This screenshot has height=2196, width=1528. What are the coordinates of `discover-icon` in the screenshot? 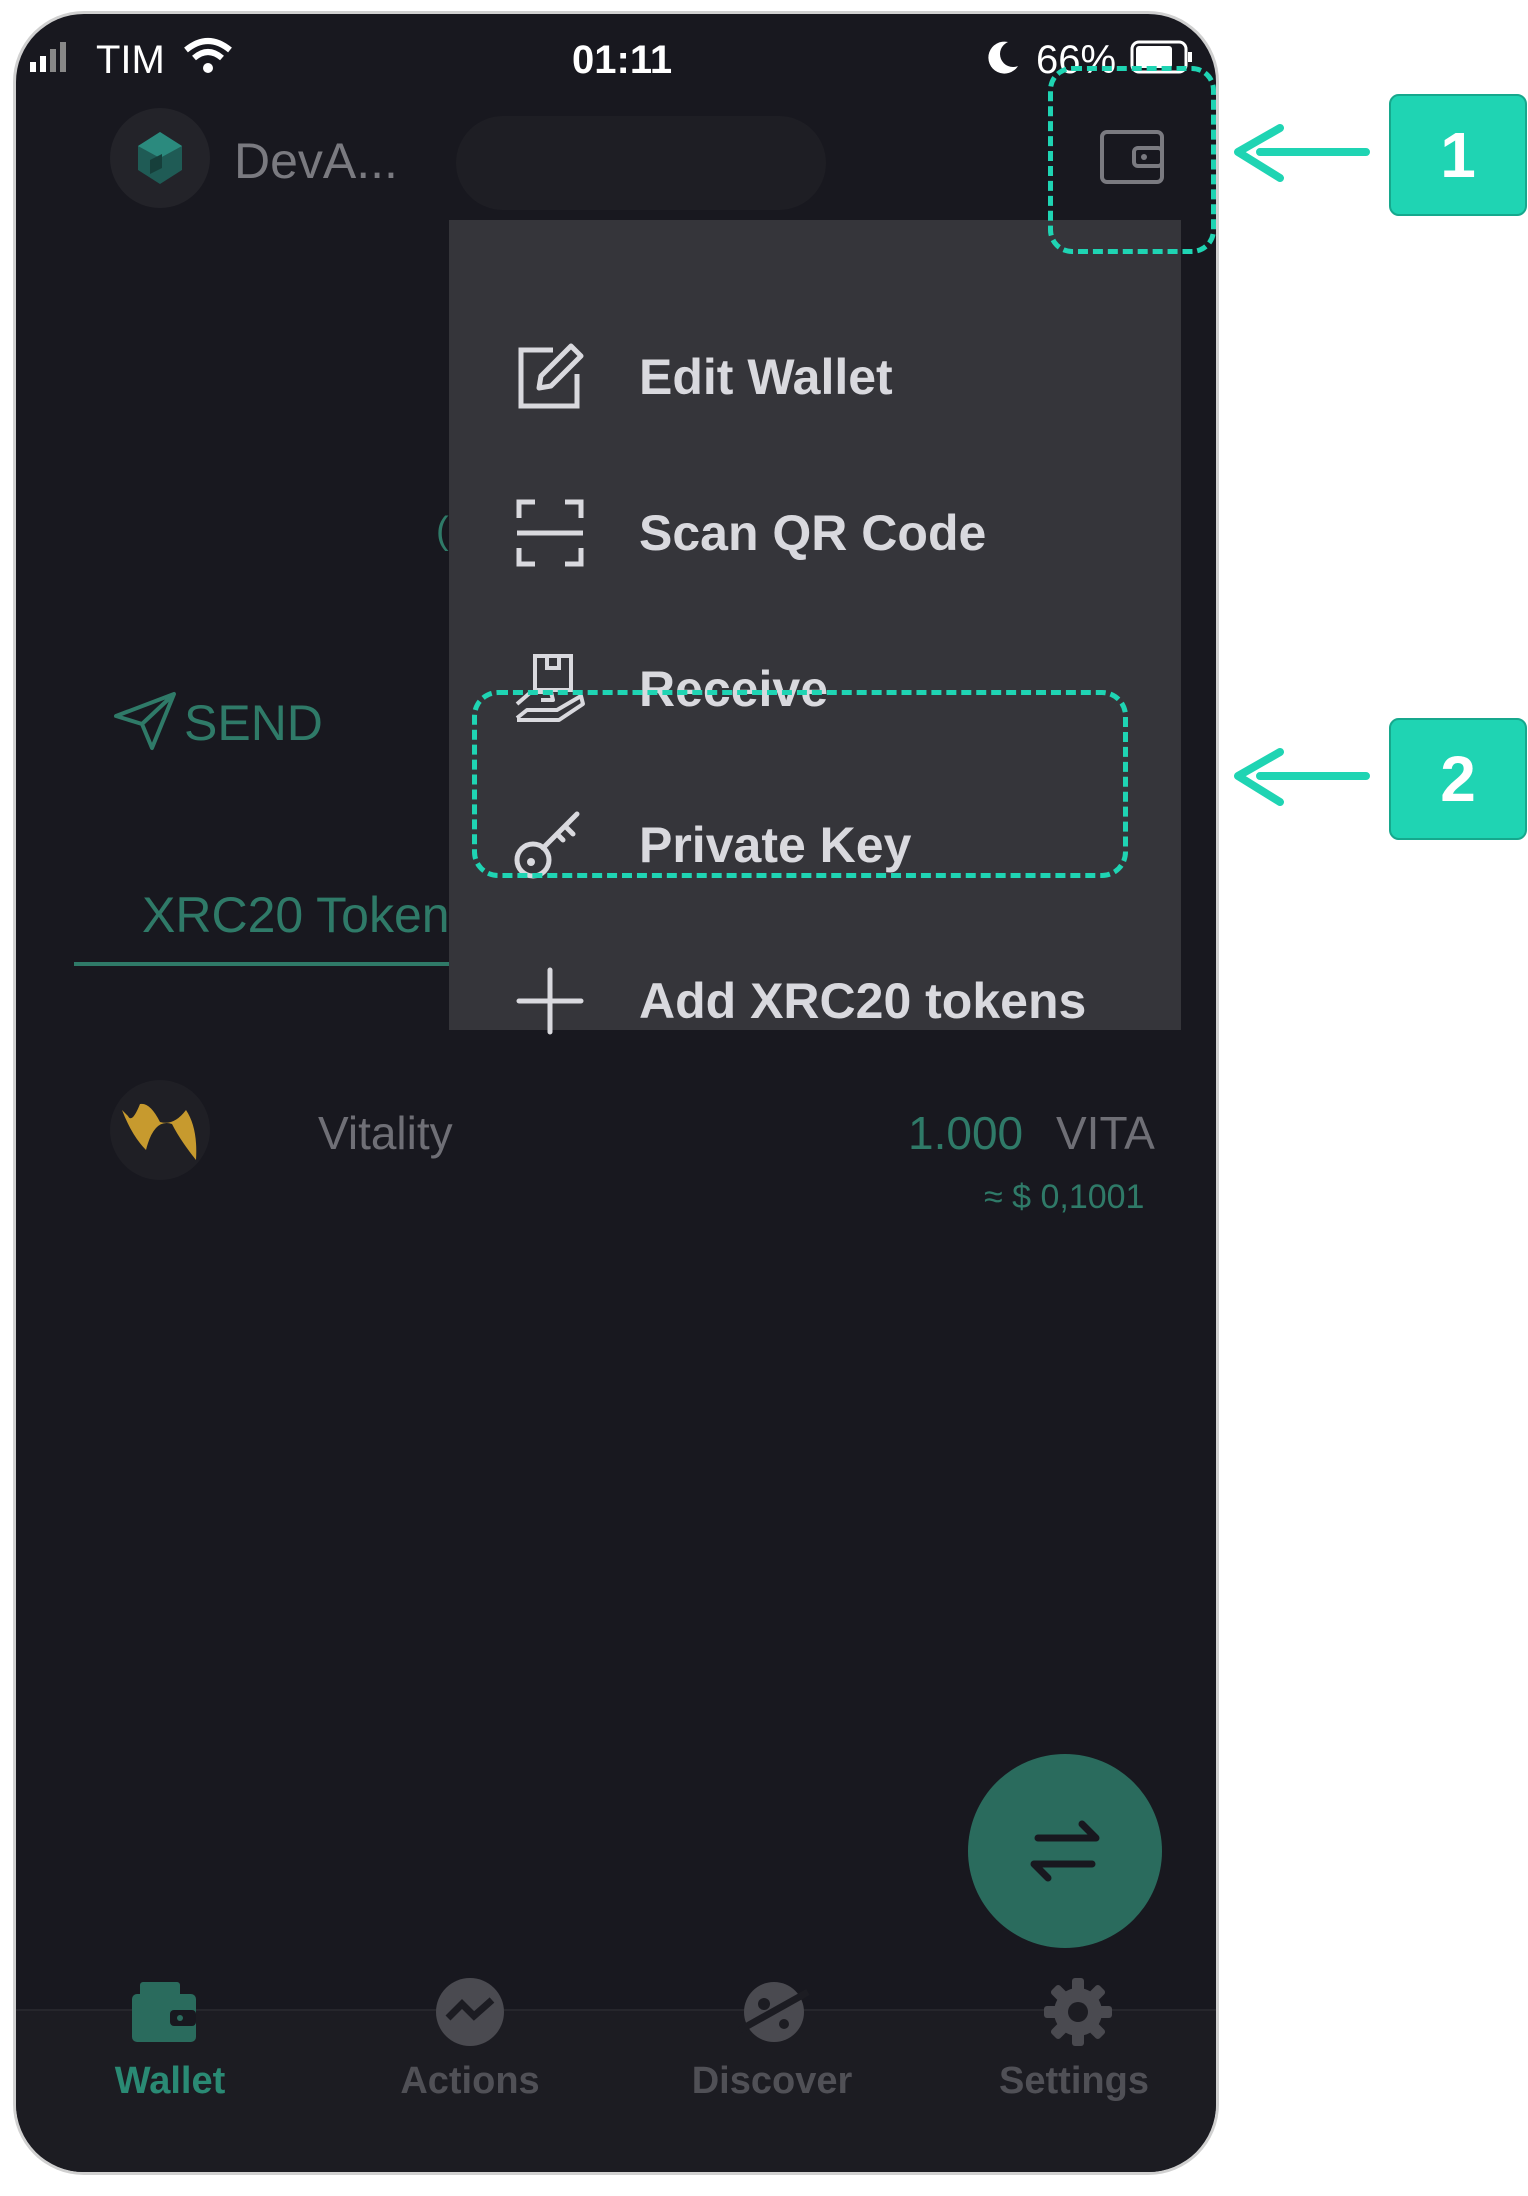 It's located at (774, 2012).